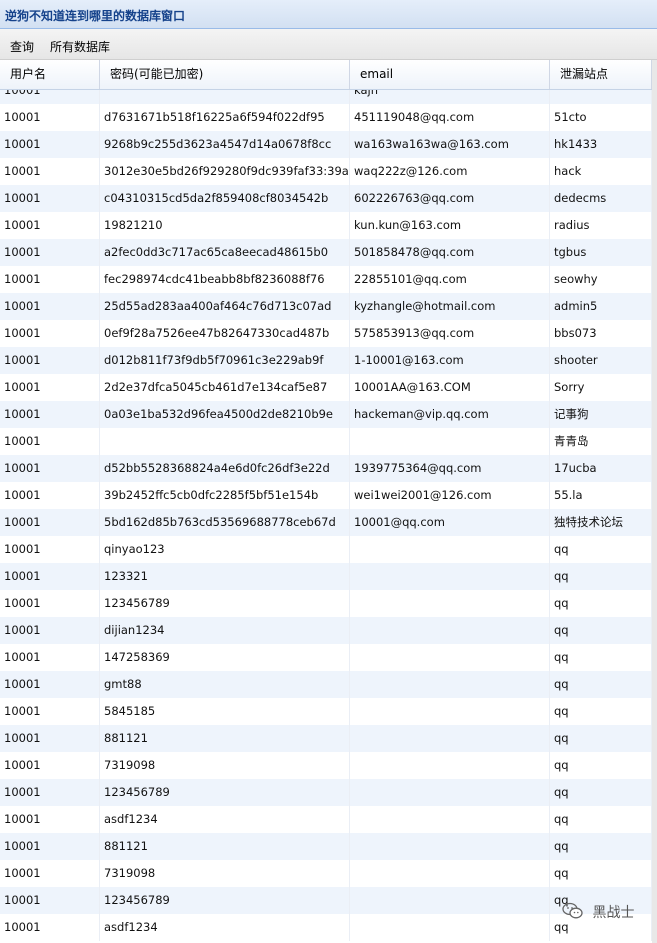 The image size is (657, 943). Describe the element at coordinates (225, 468) in the screenshot. I see `password-cell: d52bb5528368824a4e6d0fc26df3e22d` at that location.